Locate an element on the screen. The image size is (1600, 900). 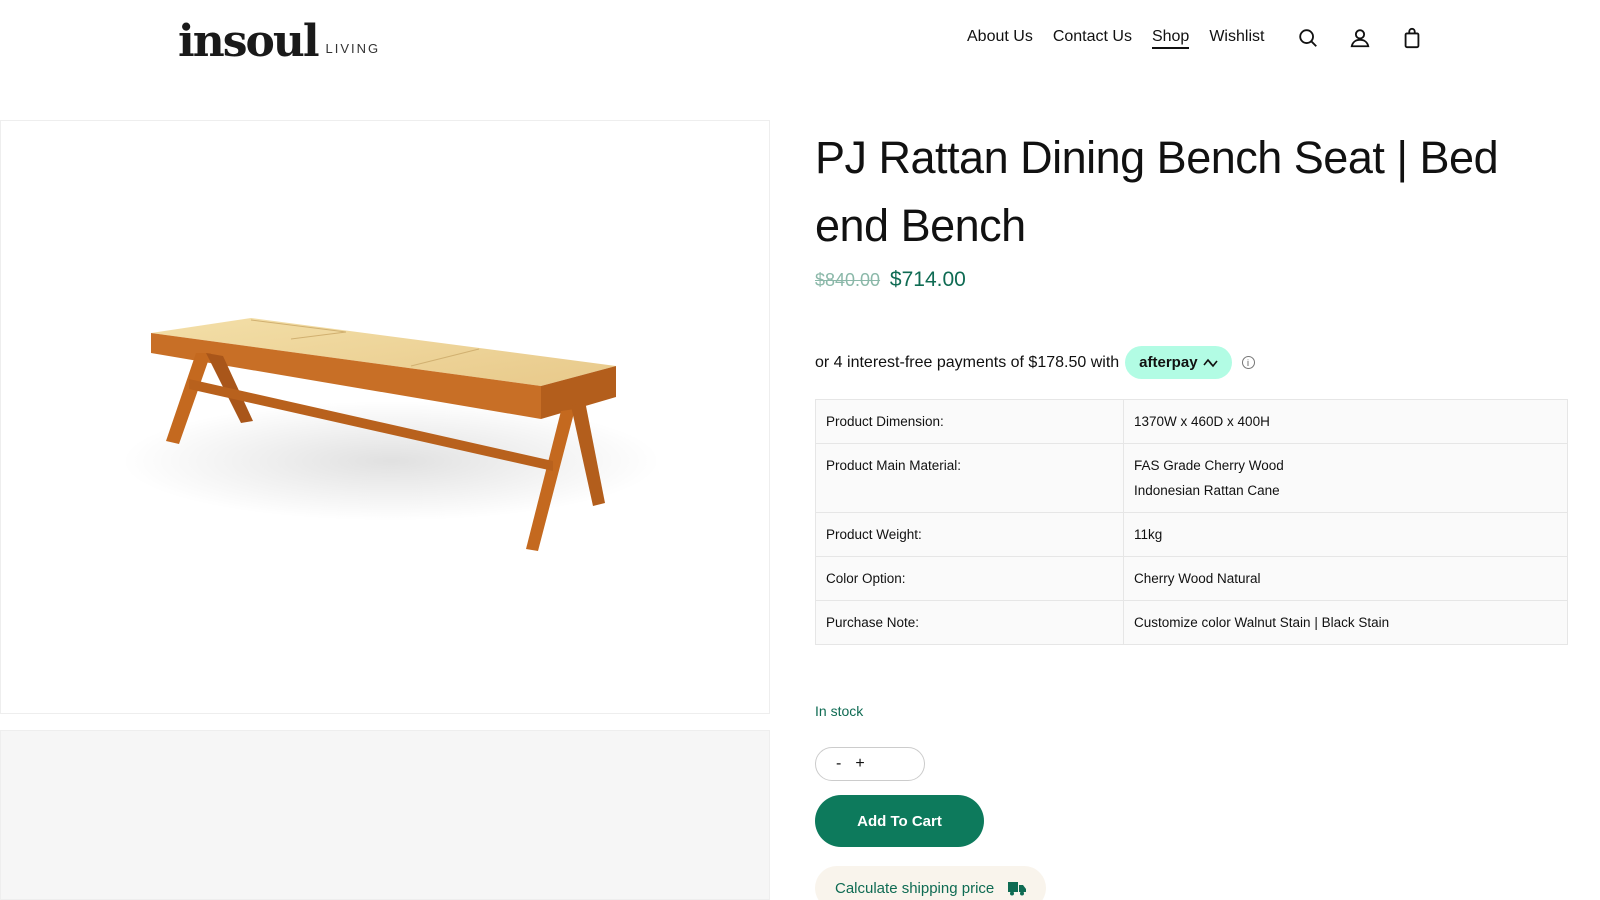
table-row: Color Option: Cherry Wood Natural is located at coordinates (1191, 578).